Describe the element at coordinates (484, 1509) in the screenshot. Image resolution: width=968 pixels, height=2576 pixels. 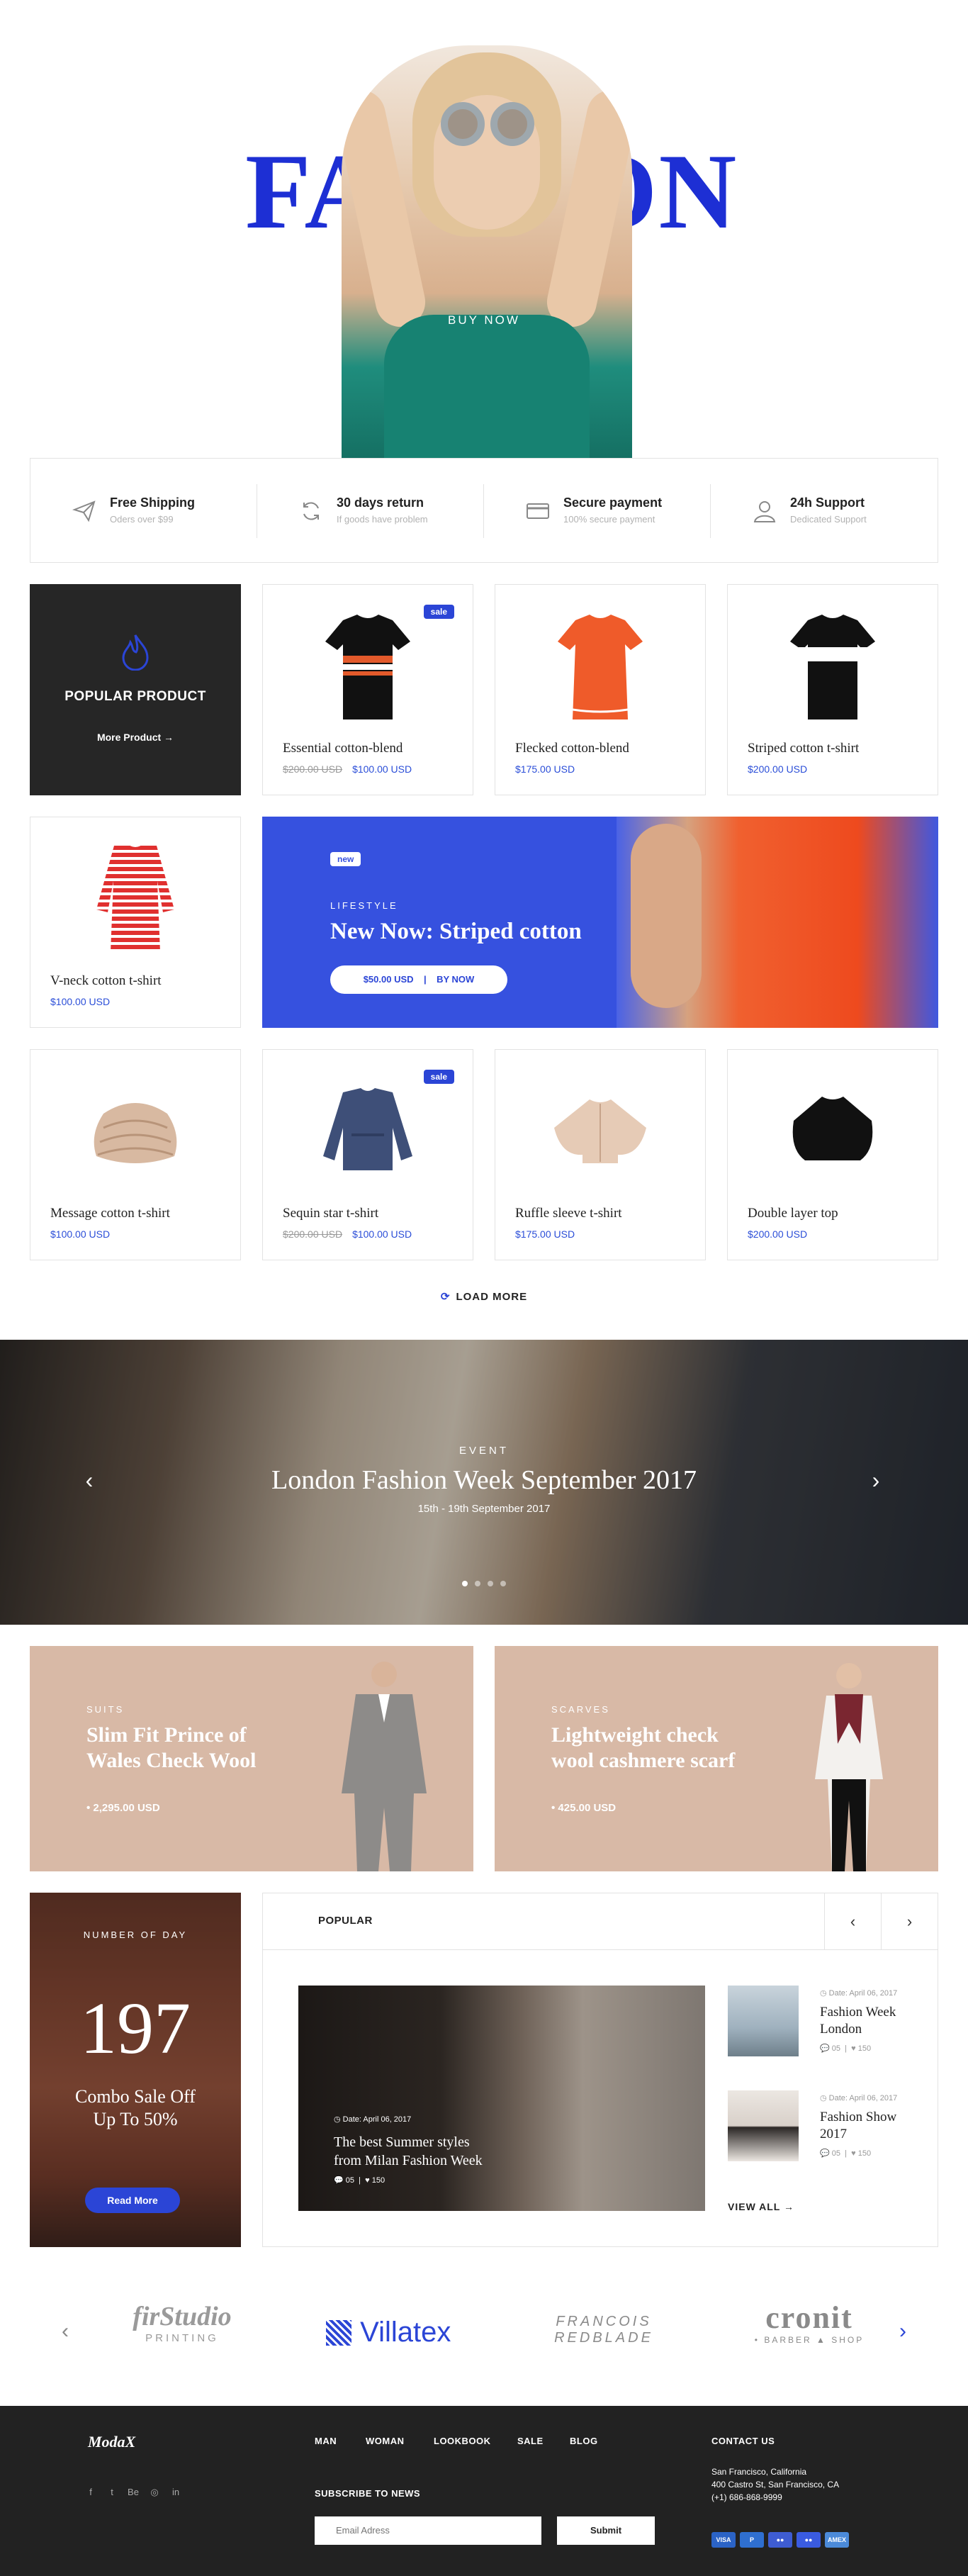
I see `event-date: 15th - 19th September 2017` at that location.